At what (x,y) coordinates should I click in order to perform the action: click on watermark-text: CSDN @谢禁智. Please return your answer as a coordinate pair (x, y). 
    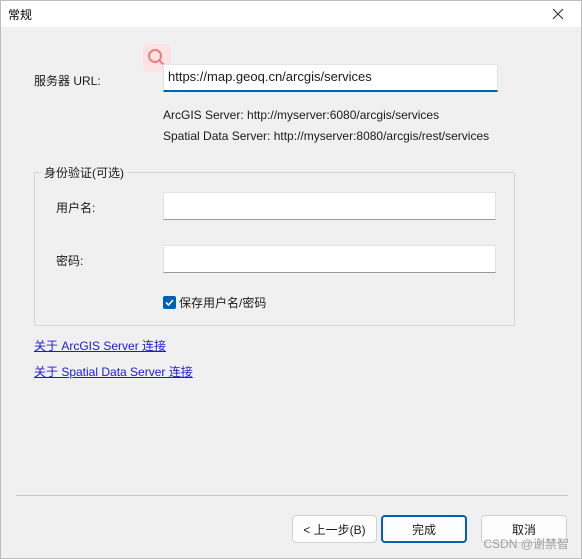
    Looking at the image, I should click on (526, 544).